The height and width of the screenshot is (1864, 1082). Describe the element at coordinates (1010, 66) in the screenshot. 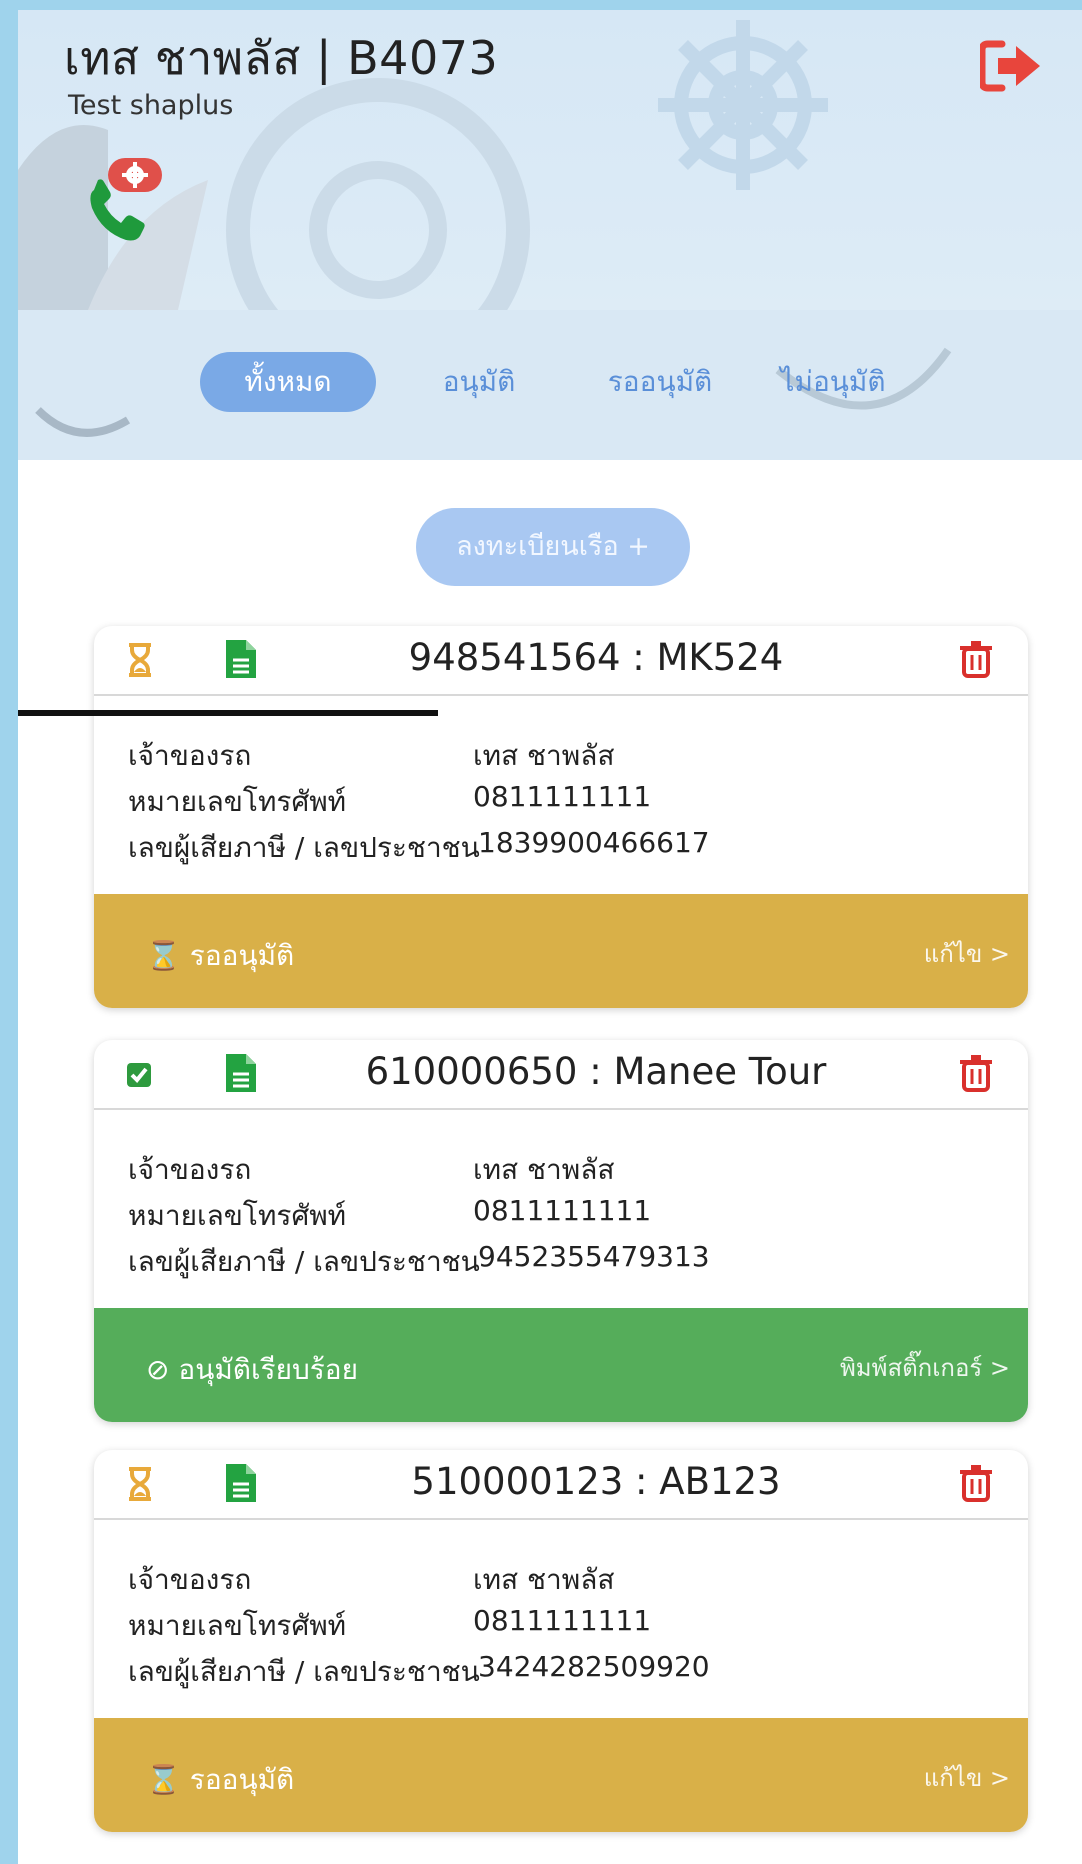

I see `logout-icon` at that location.